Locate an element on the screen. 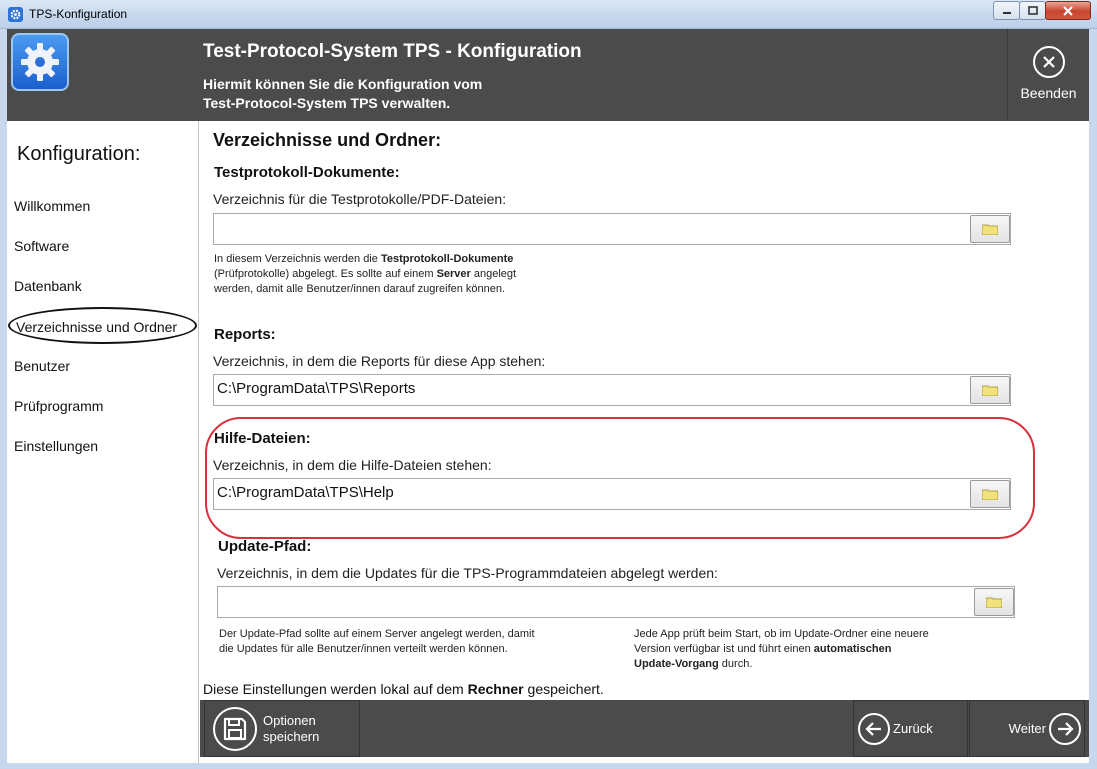 The image size is (1097, 769). update-browse-button is located at coordinates (994, 602).